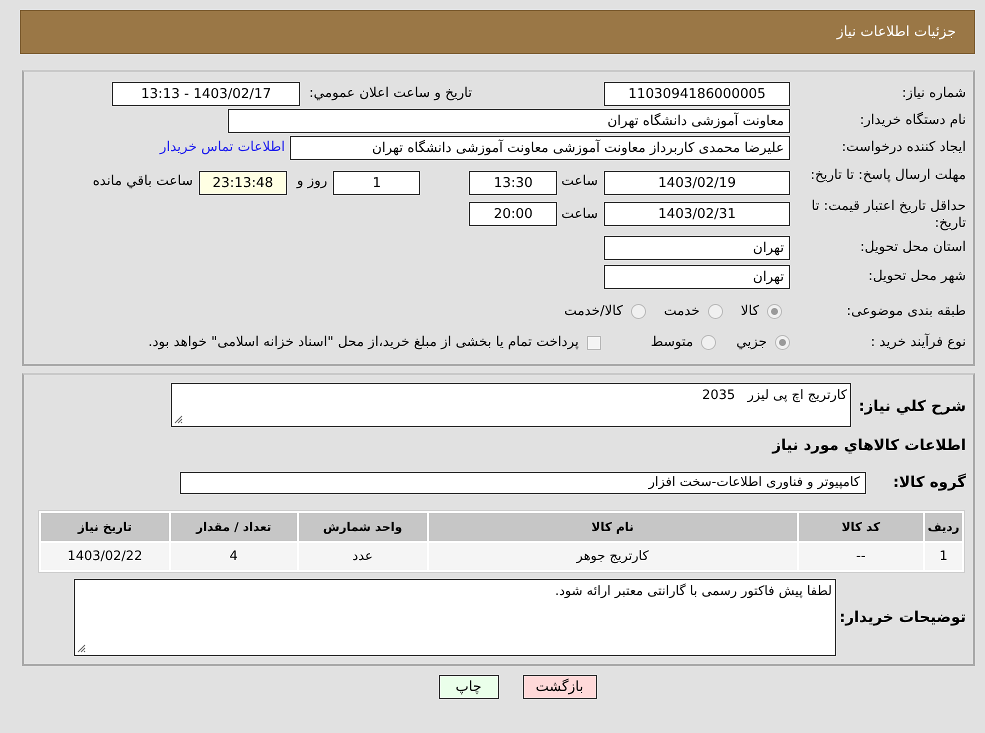  Describe the element at coordinates (593, 312) in the screenshot. I see `option-label: کالا/خدمت` at that location.